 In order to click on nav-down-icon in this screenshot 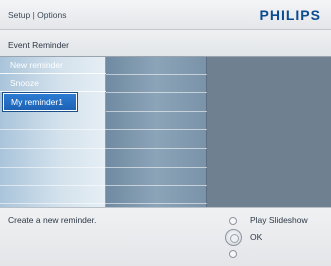, I will do `click(233, 254)`.